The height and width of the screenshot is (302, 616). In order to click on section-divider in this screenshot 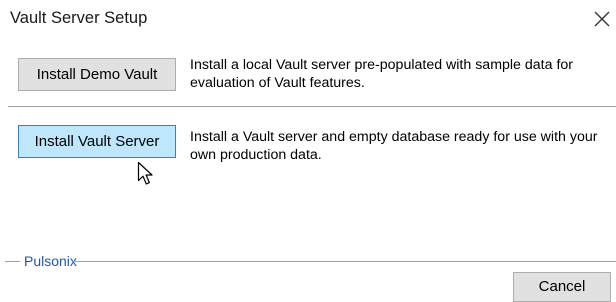, I will do `click(312, 106)`.